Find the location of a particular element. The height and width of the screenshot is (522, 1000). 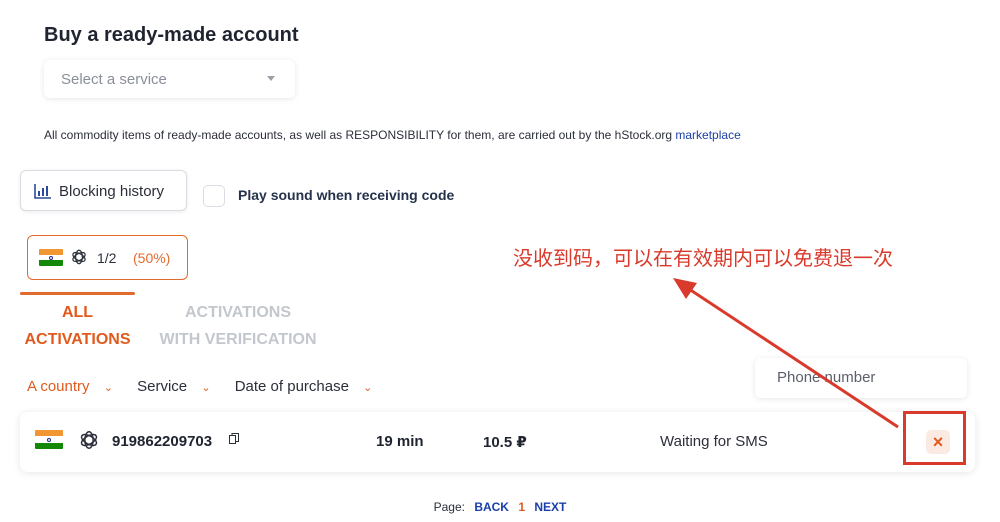

filter-bar: A country ⌄ Service ⌄ Date of purchase ⌄ is located at coordinates (209, 386).